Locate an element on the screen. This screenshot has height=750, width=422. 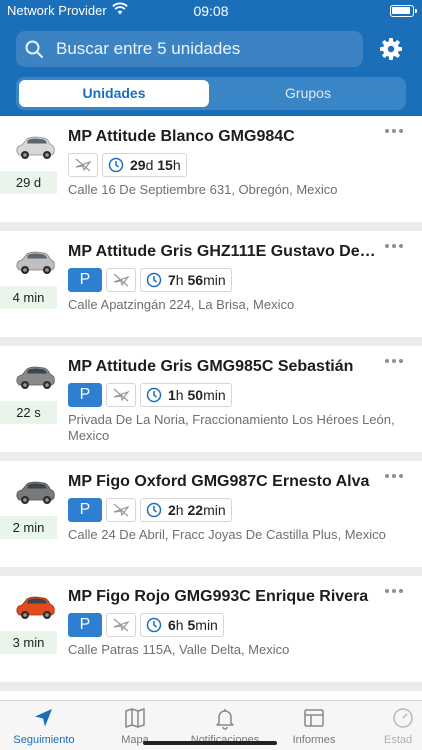
status-chips: P 1h 50 min is located at coordinates (150, 395).